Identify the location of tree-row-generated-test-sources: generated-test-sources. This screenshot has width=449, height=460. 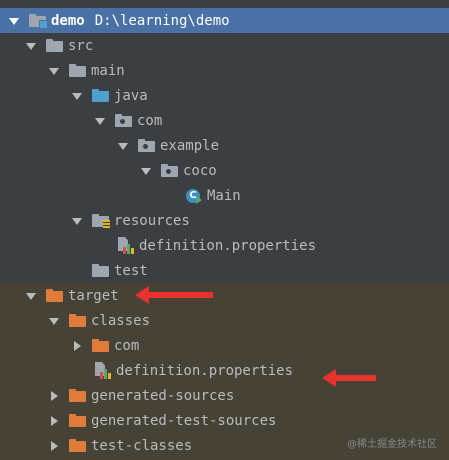
(224, 420).